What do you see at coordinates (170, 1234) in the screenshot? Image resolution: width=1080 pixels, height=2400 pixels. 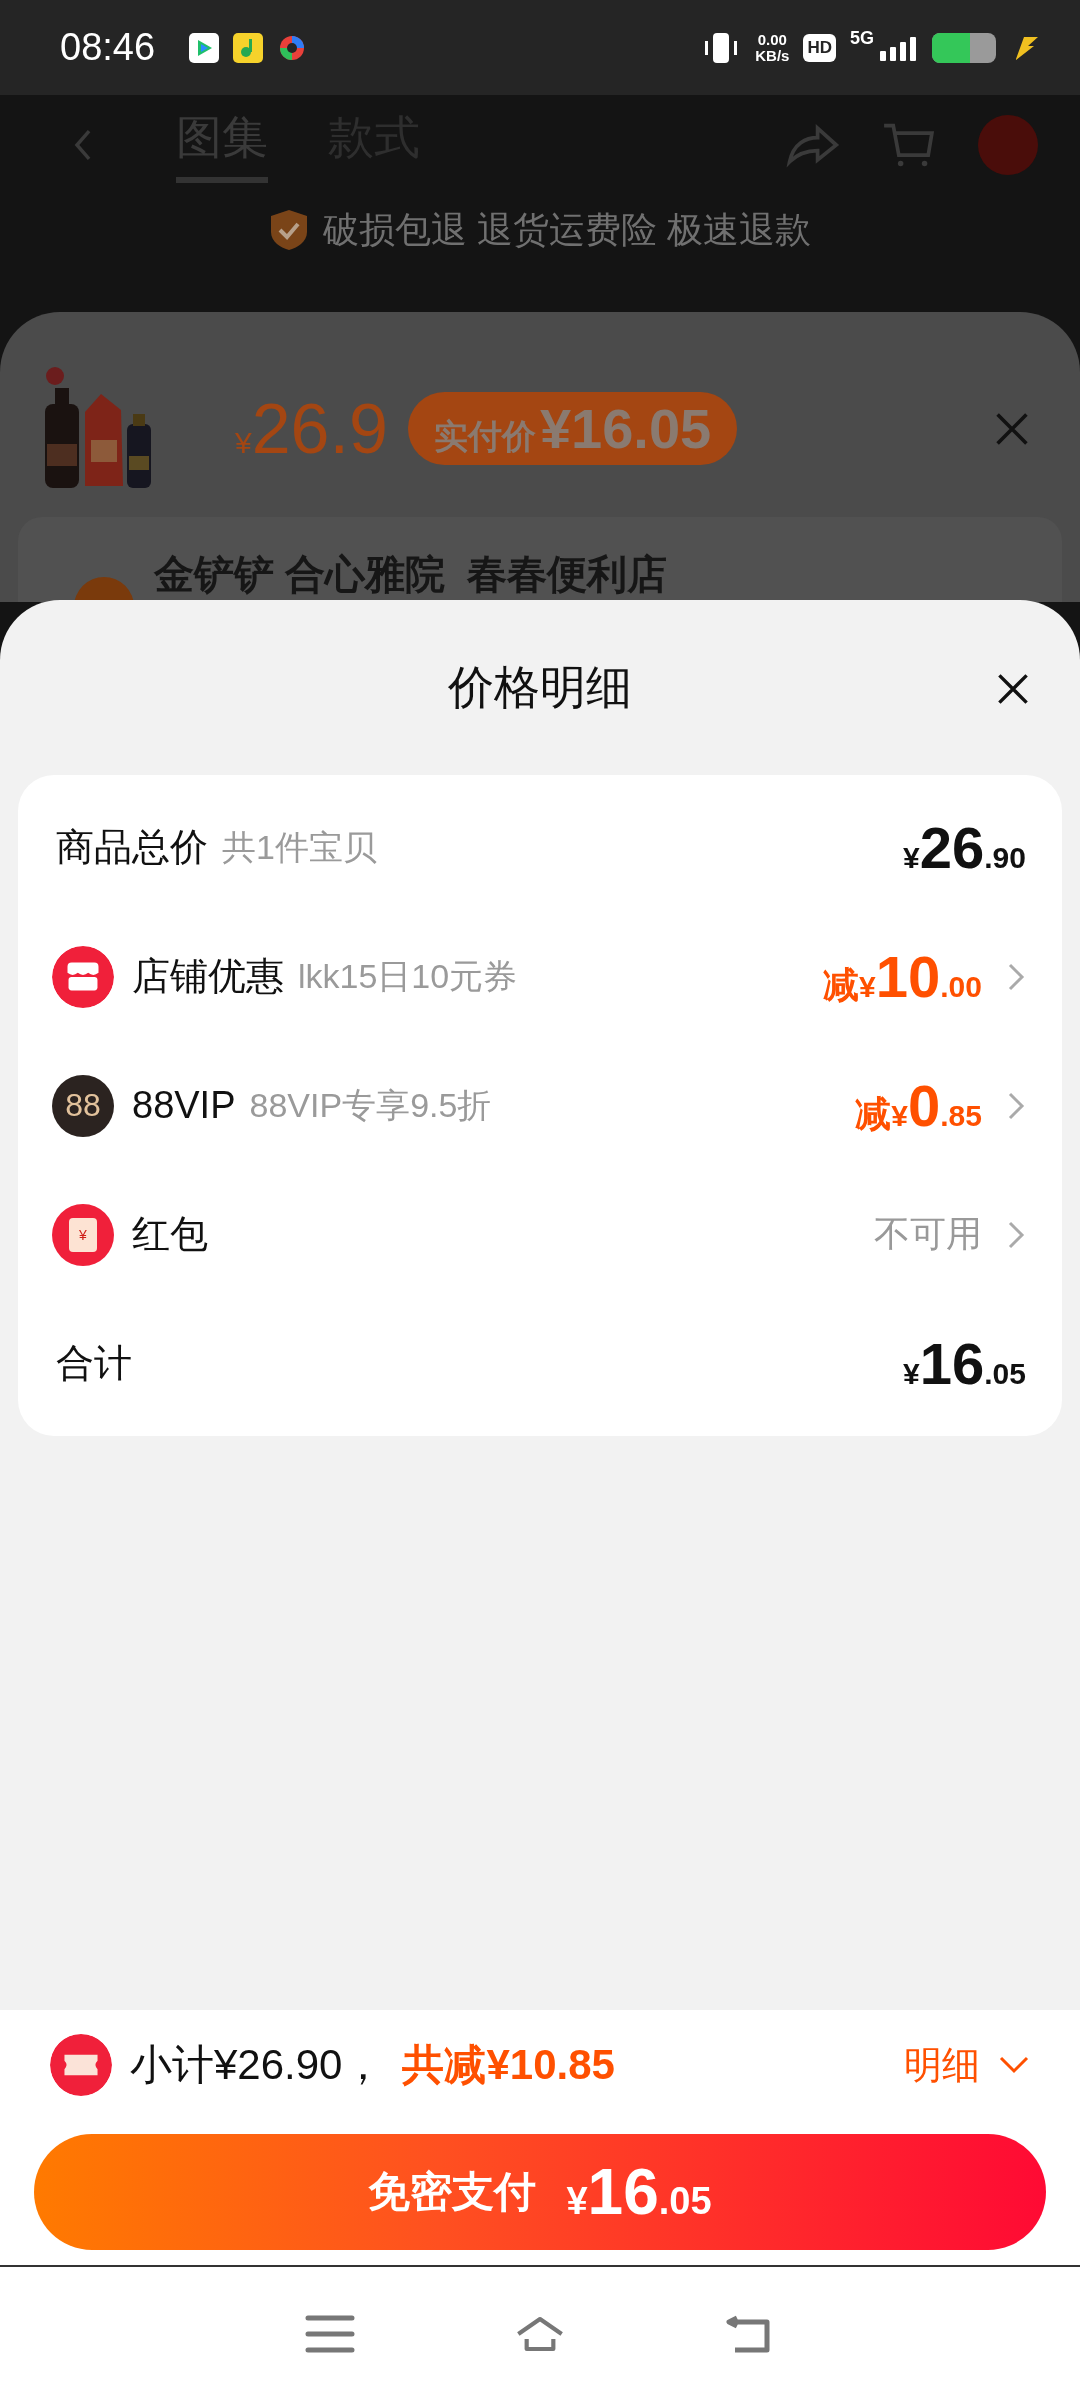 I see `row-label: 红包` at bounding box center [170, 1234].